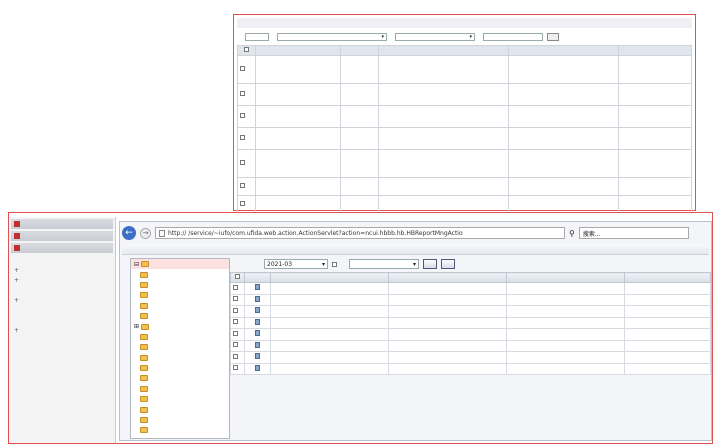 This screenshot has height=448, width=720. I want to click on create-unit-input, so click(513, 36).